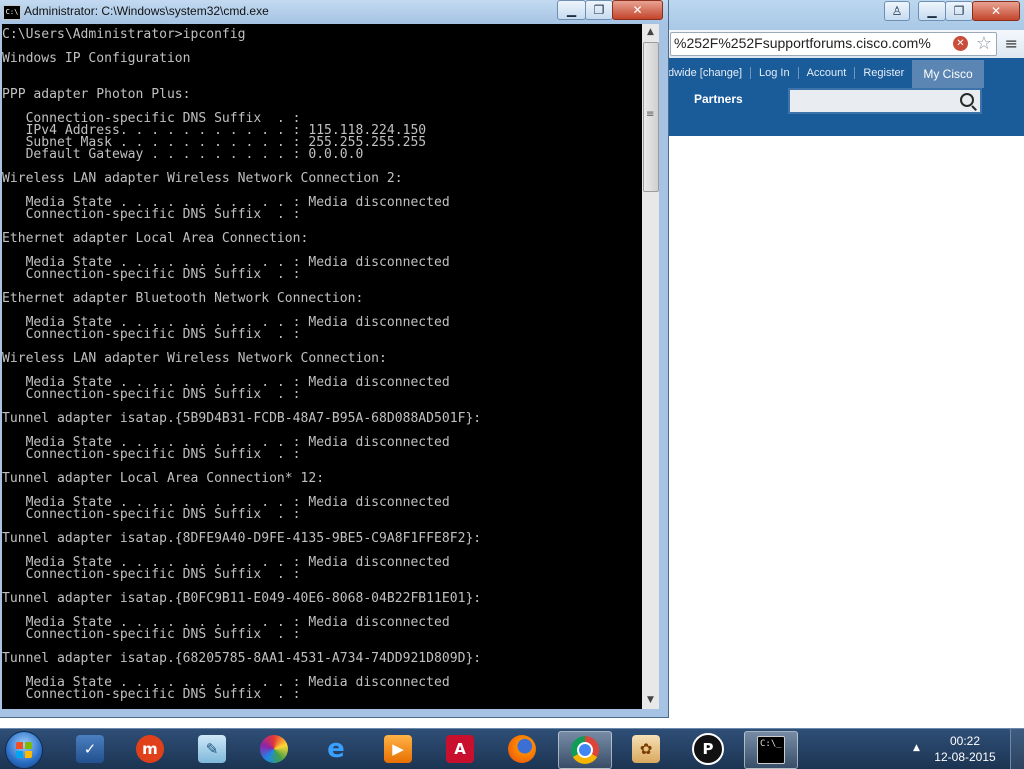 The height and width of the screenshot is (769, 1024). Describe the element at coordinates (843, 15) in the screenshot. I see `browser-titlebar: ♙ ▁ ❐ ✕` at that location.